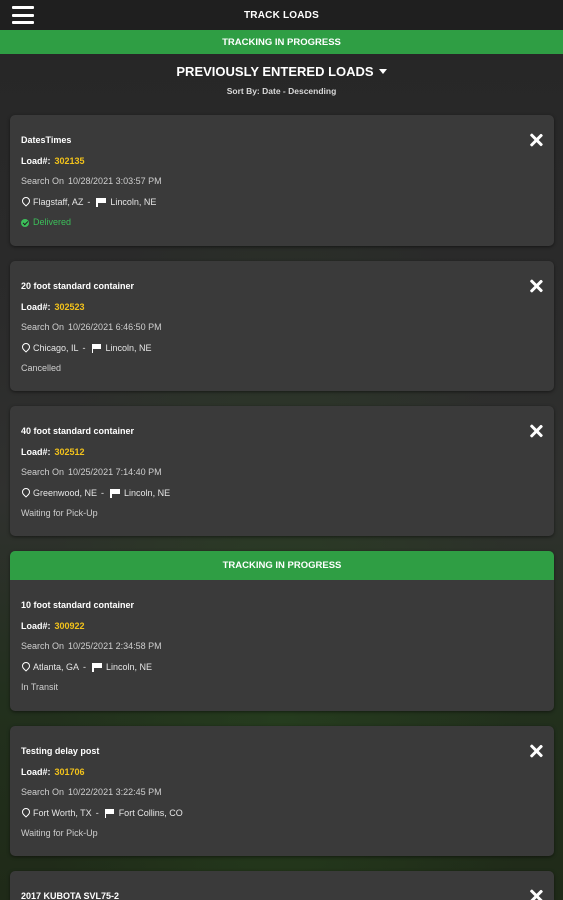  What do you see at coordinates (70, 895) in the screenshot?
I see `load-description: 2017 KUBOTA SVL75-2` at bounding box center [70, 895].